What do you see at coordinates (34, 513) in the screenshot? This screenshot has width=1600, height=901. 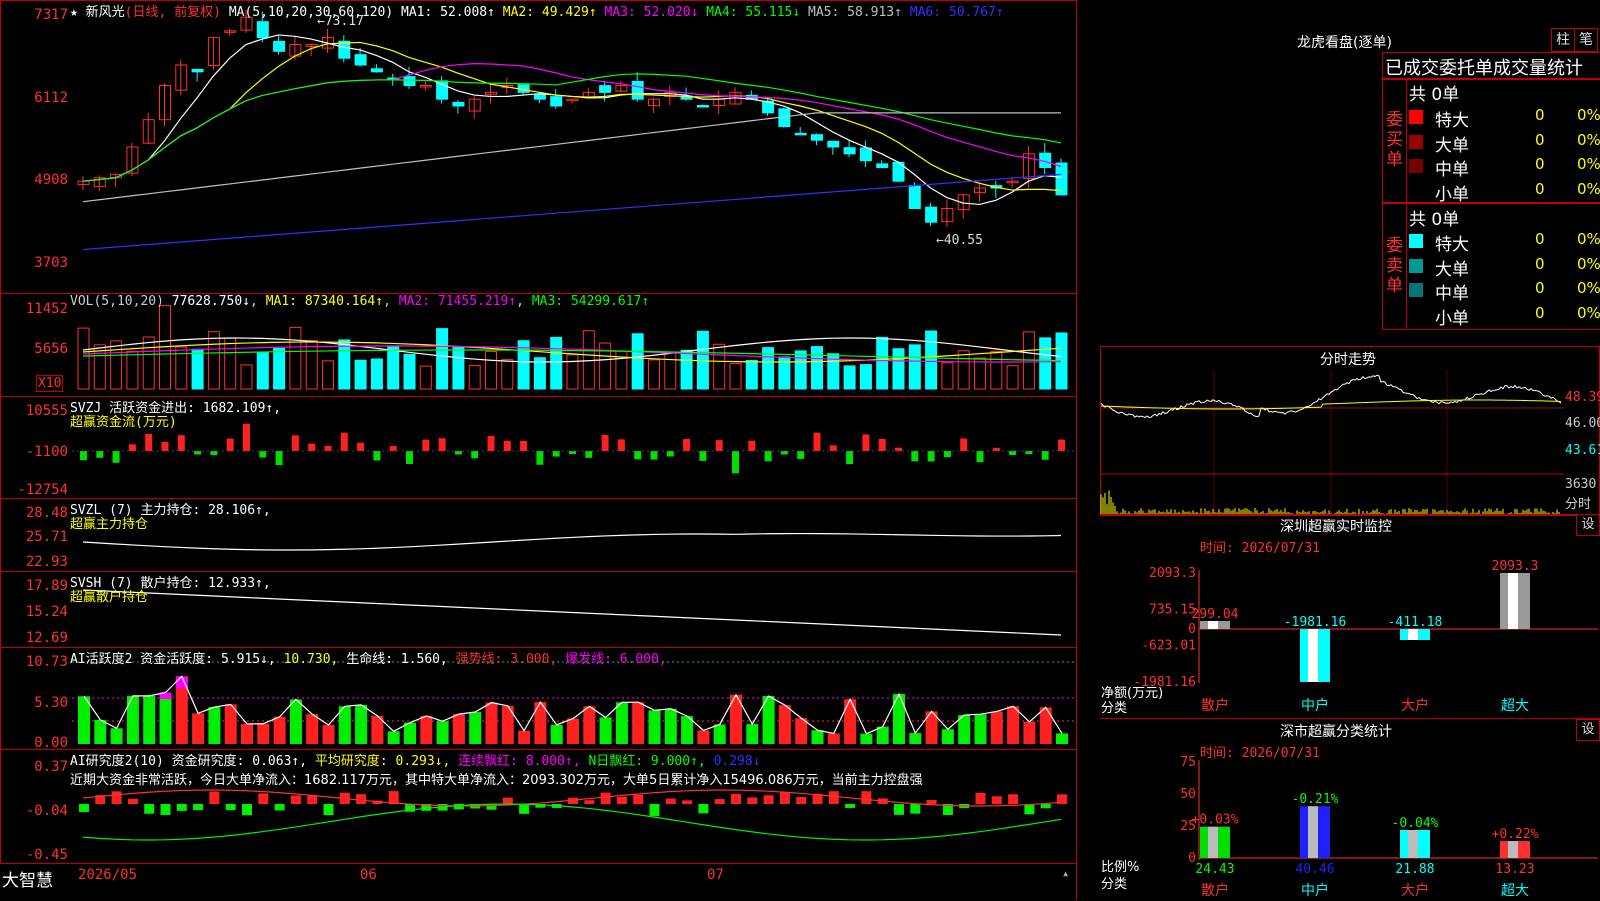 I see `svzl-tick: 28.48` at bounding box center [34, 513].